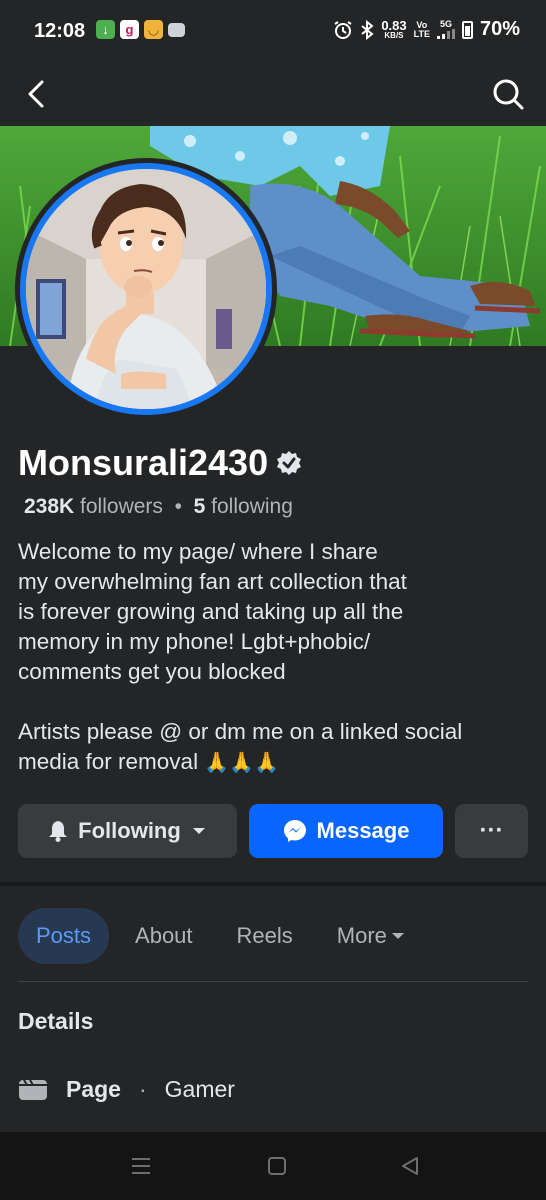 This screenshot has height=1200, width=546. I want to click on profile-actions: Following Message ···, so click(273, 831).